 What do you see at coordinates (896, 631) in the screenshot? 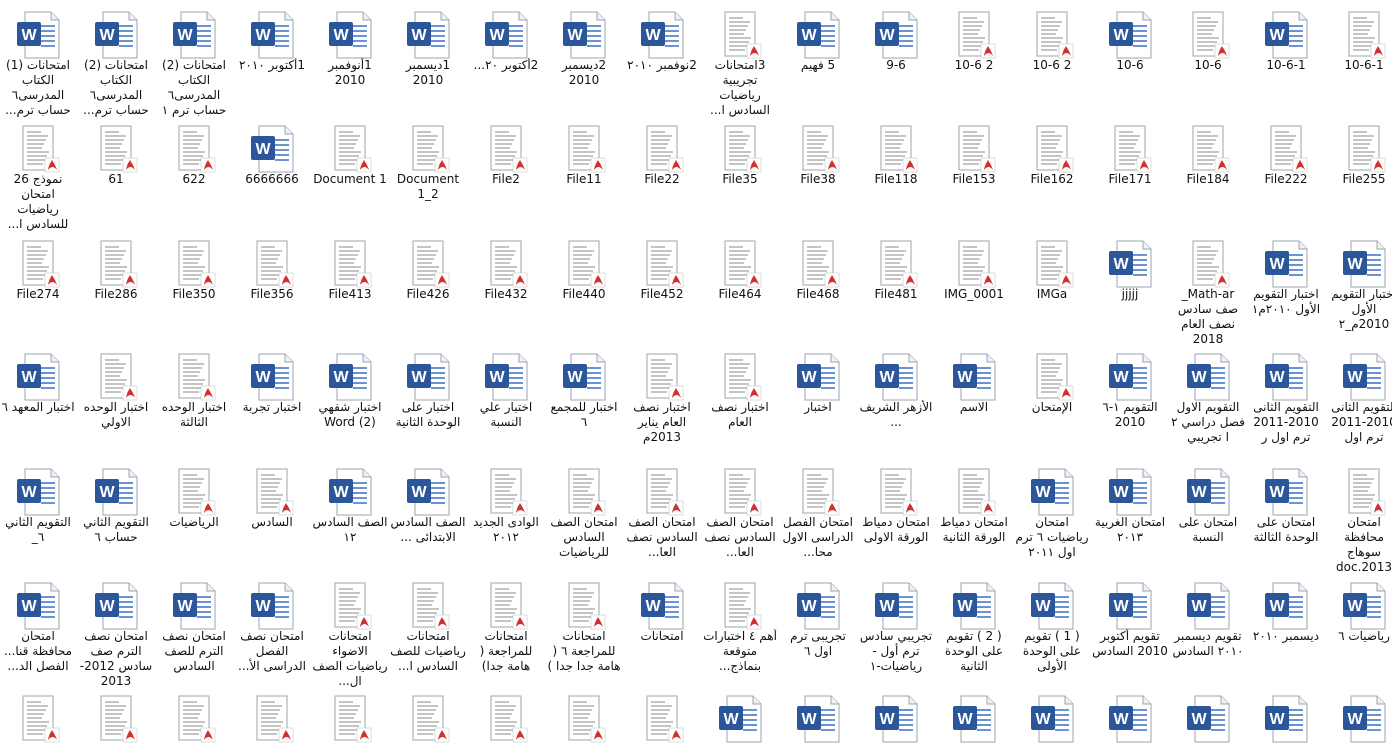
I see `desktop-file-item: W تجريبي سادس ترم أول - رياضيات-١` at bounding box center [896, 631].